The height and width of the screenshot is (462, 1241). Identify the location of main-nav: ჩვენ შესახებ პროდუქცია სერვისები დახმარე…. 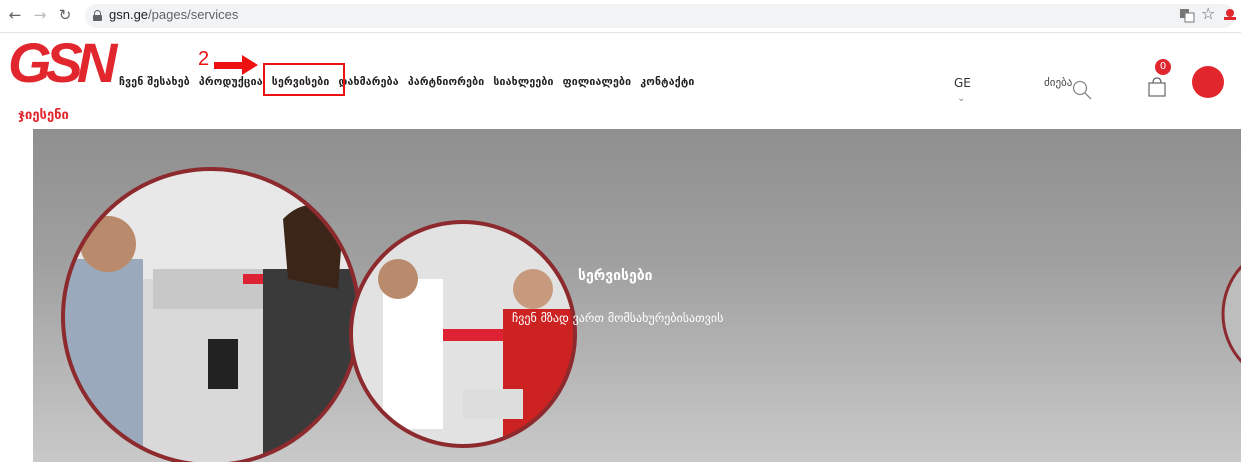
(411, 82).